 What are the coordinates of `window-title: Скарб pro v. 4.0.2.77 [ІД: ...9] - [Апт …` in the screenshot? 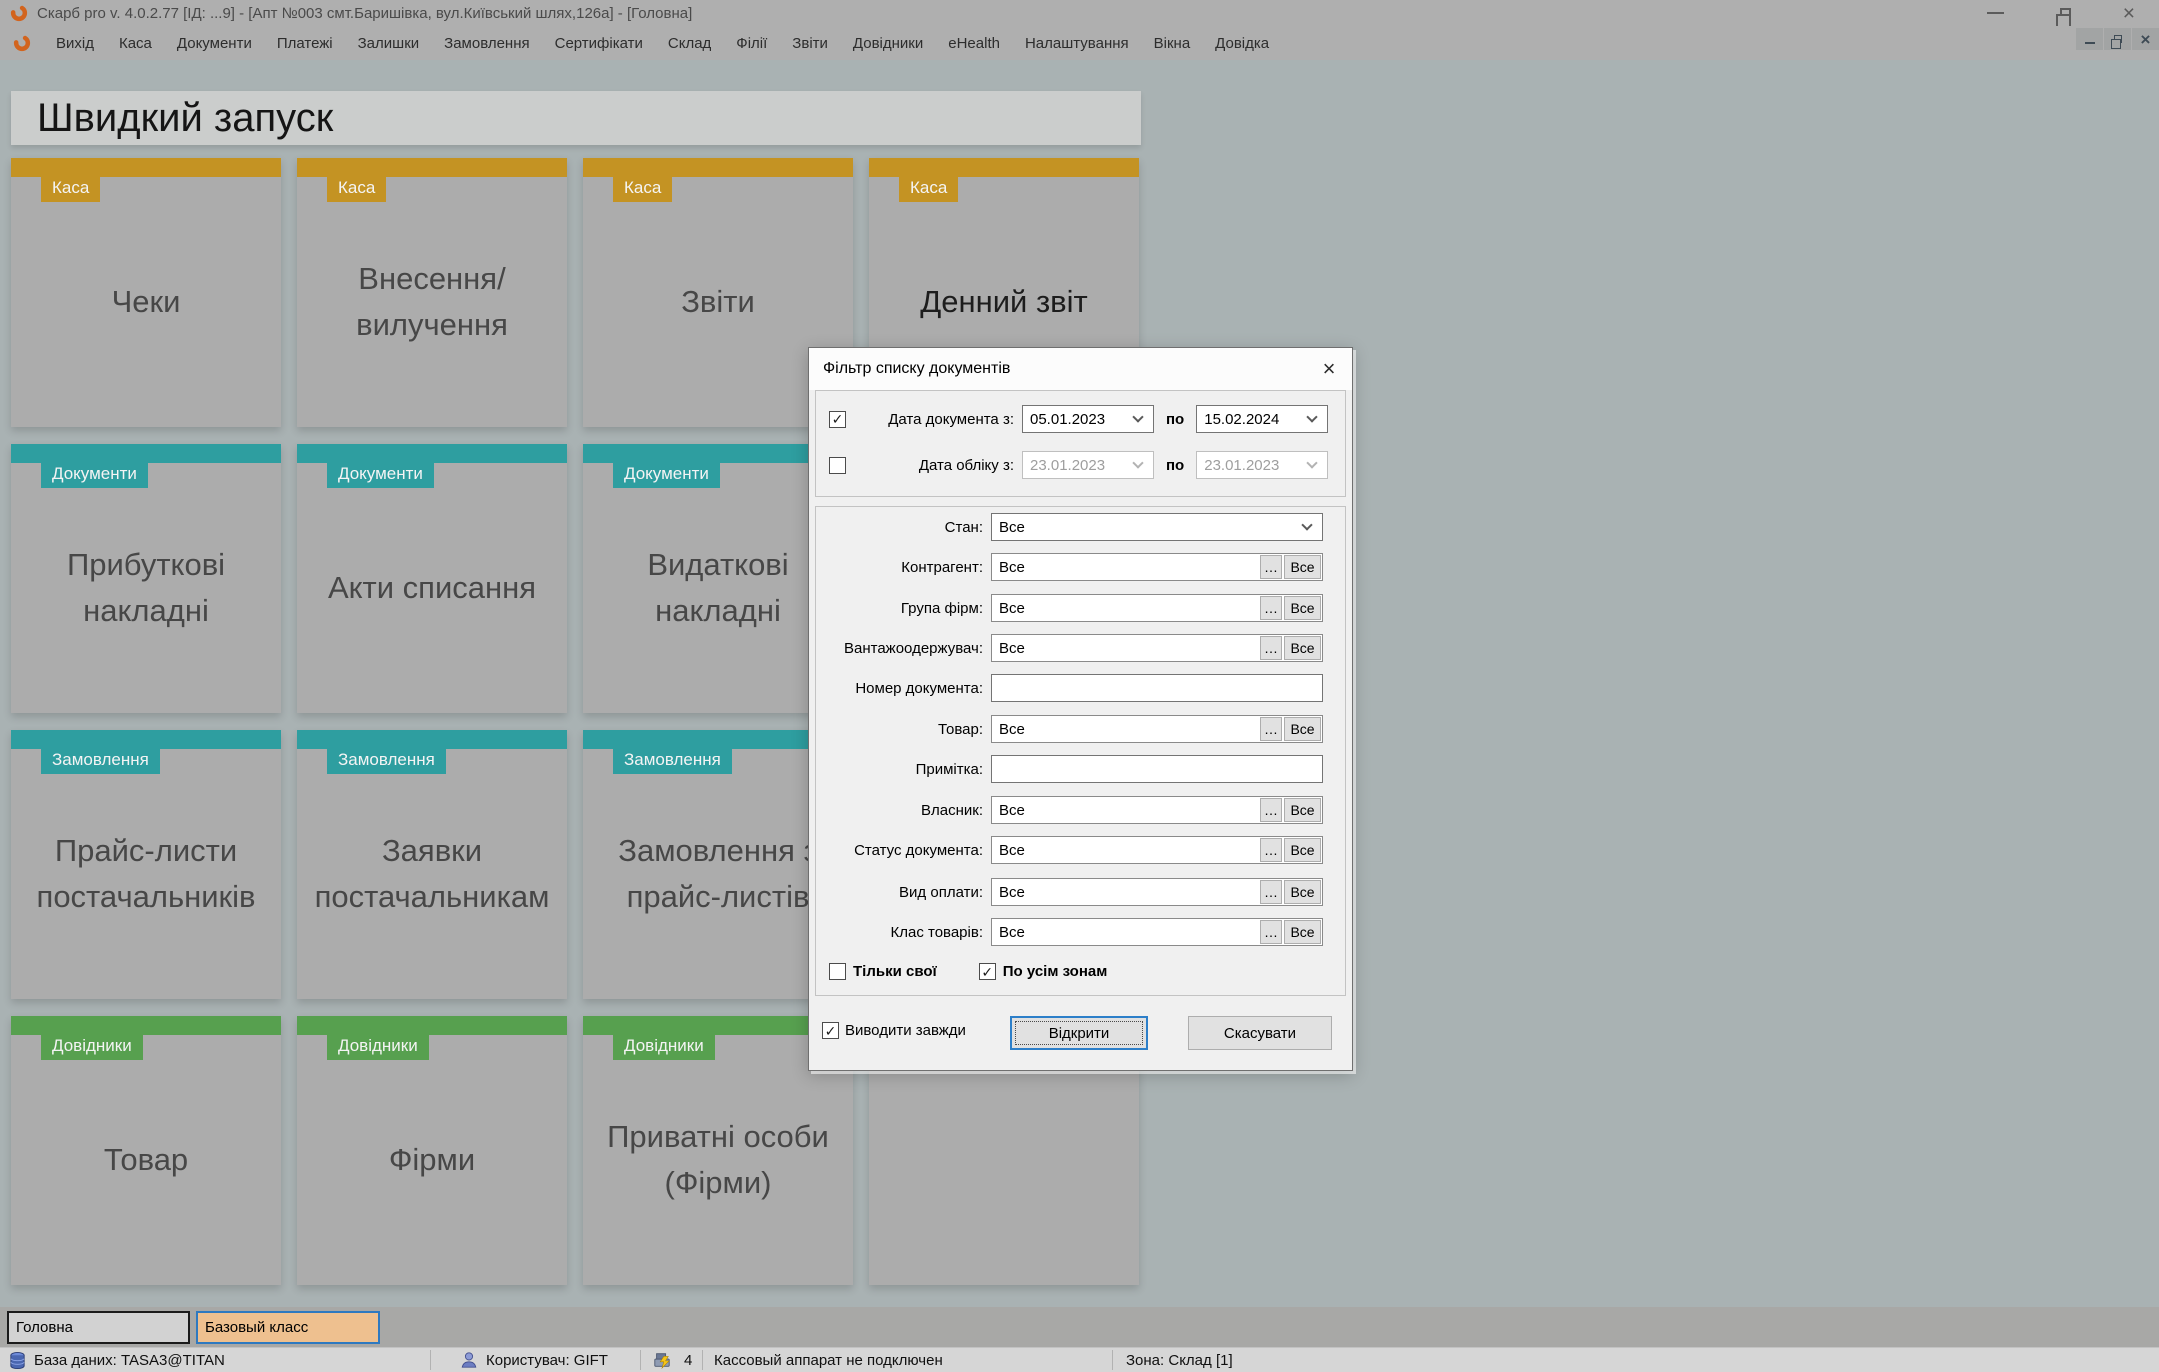 It's located at (365, 13).